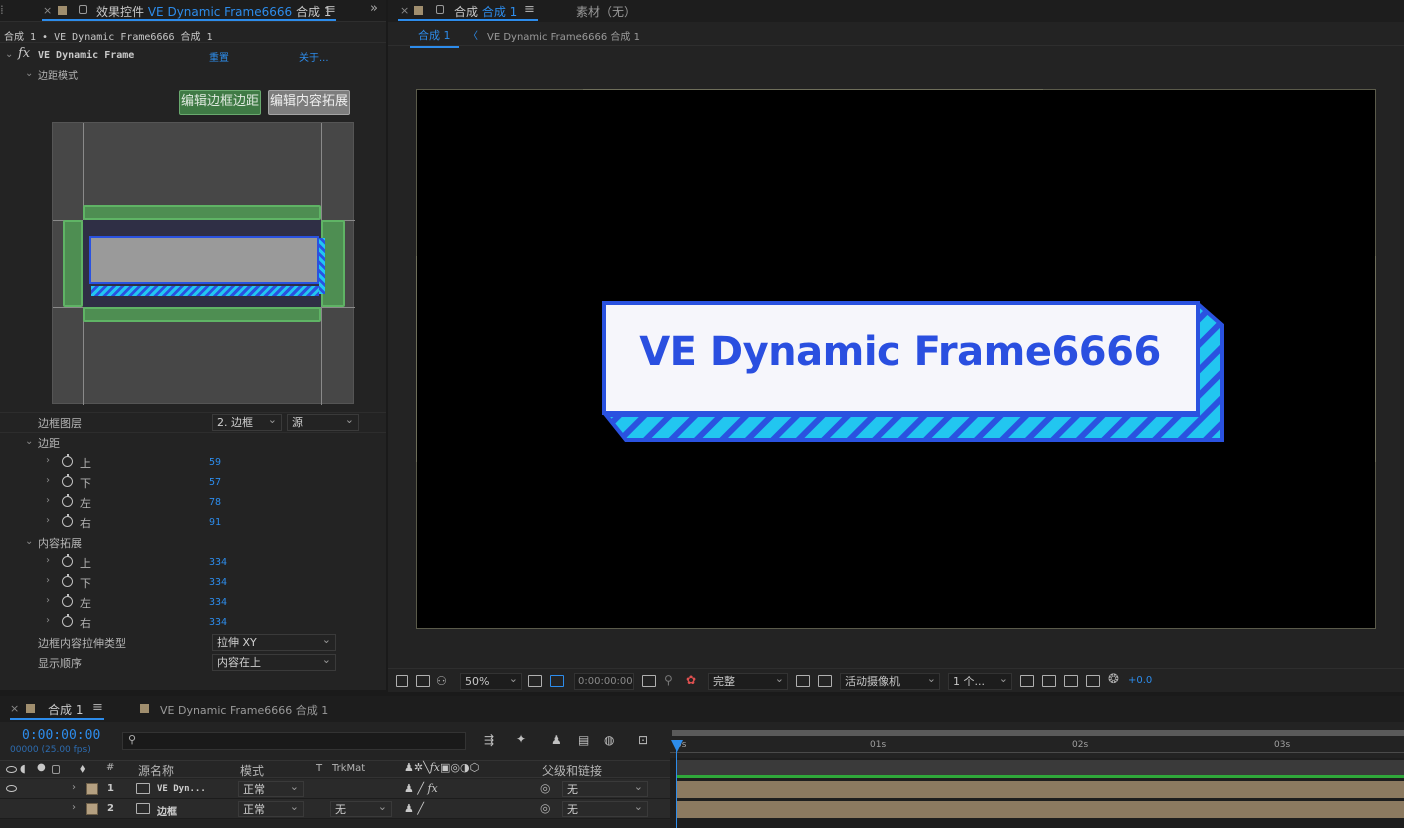  Describe the element at coordinates (1093, 681) in the screenshot. I see `flowchart-icon` at that location.